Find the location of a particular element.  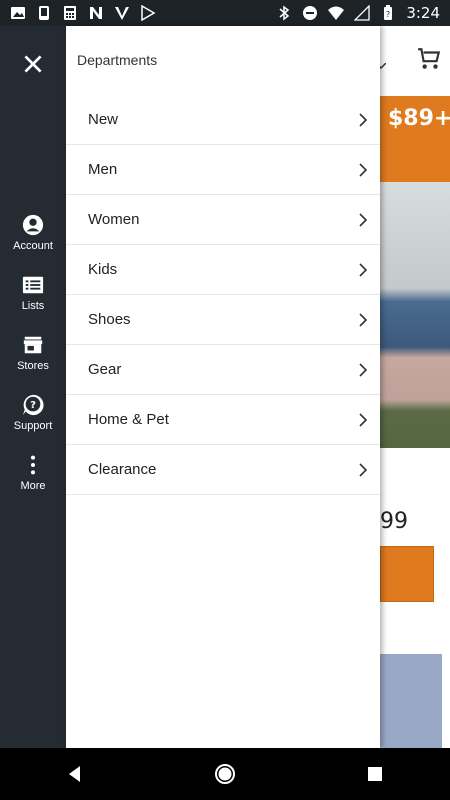

department-label: Home & Pet is located at coordinates (128, 419).